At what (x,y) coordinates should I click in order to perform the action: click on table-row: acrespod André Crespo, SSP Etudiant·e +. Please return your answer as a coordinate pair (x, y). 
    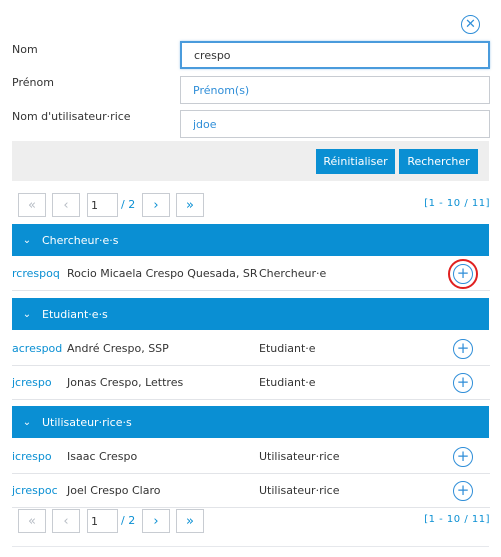
    Looking at the image, I should click on (251, 349).